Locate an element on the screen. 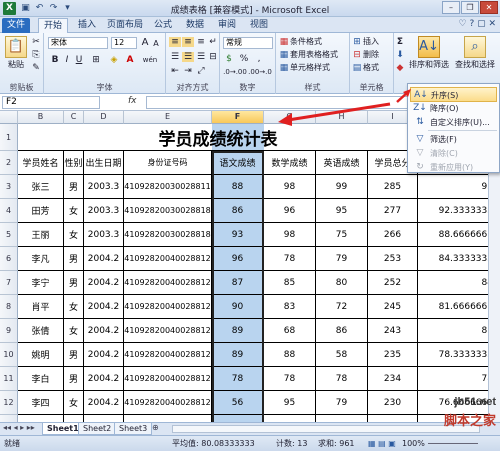 This screenshot has height=451, width=500. data-cell: 女 is located at coordinates (74, 211).